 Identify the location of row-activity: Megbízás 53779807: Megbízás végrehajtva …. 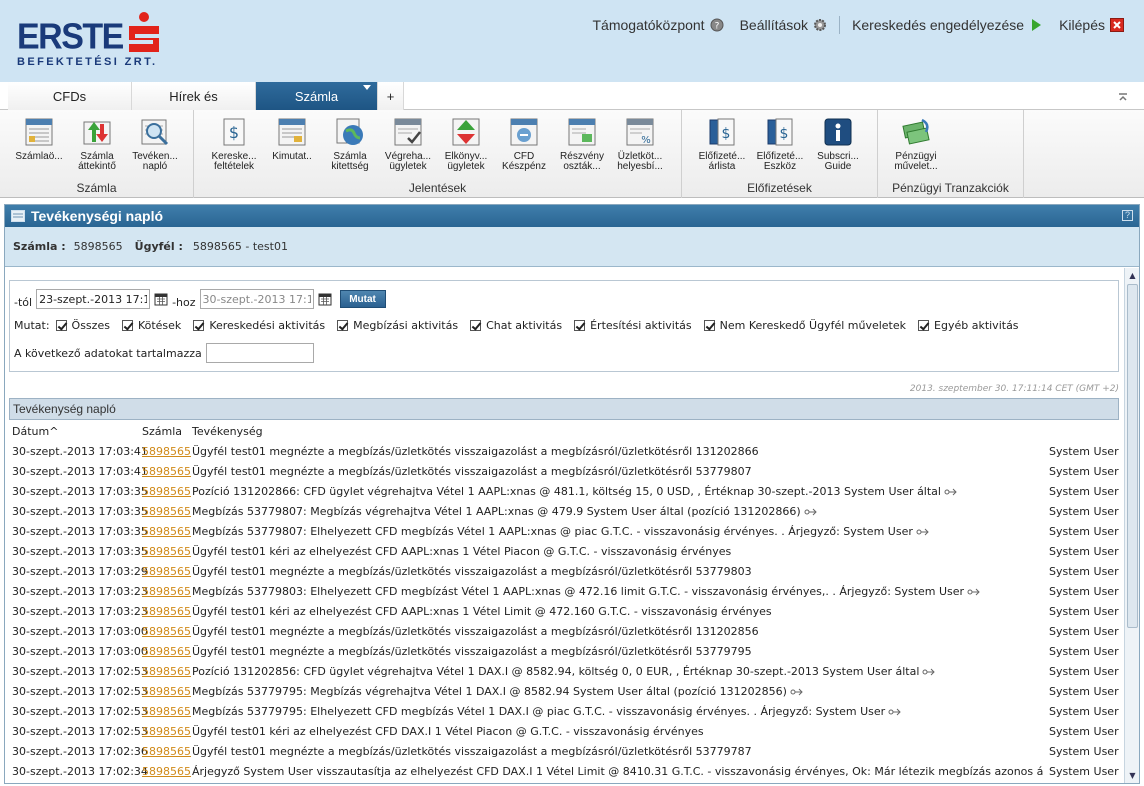
(618, 511).